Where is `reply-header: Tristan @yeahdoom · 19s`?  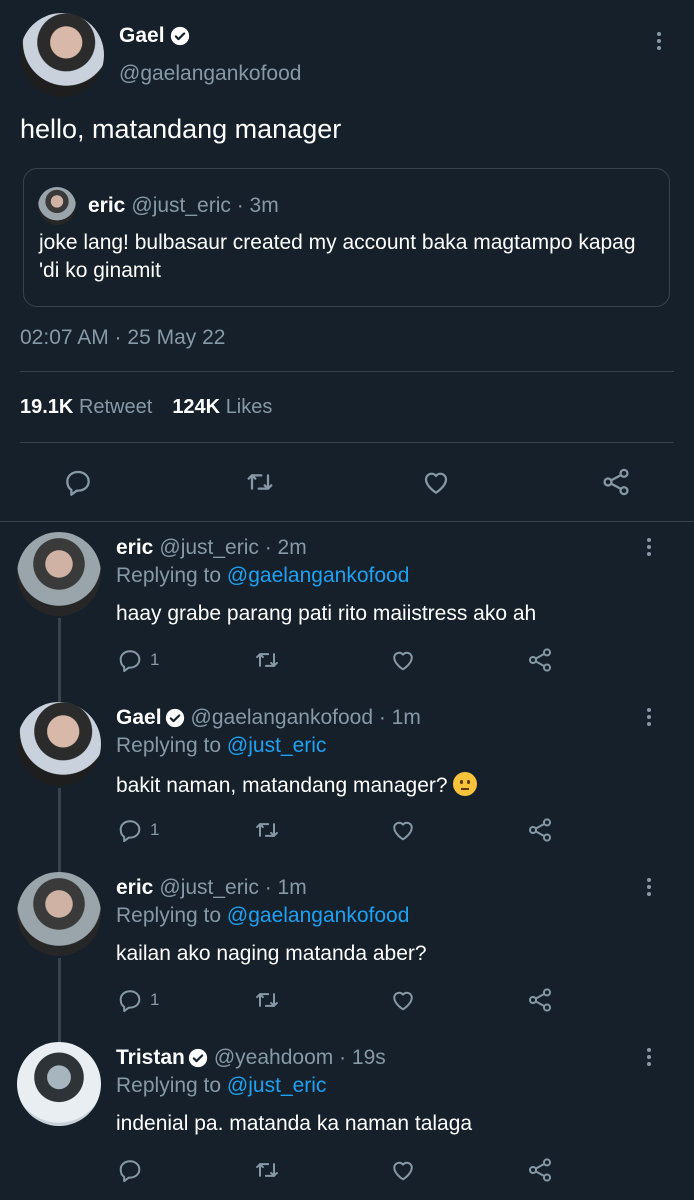
reply-header: Tristan @yeahdoom · 19s is located at coordinates (251, 1058).